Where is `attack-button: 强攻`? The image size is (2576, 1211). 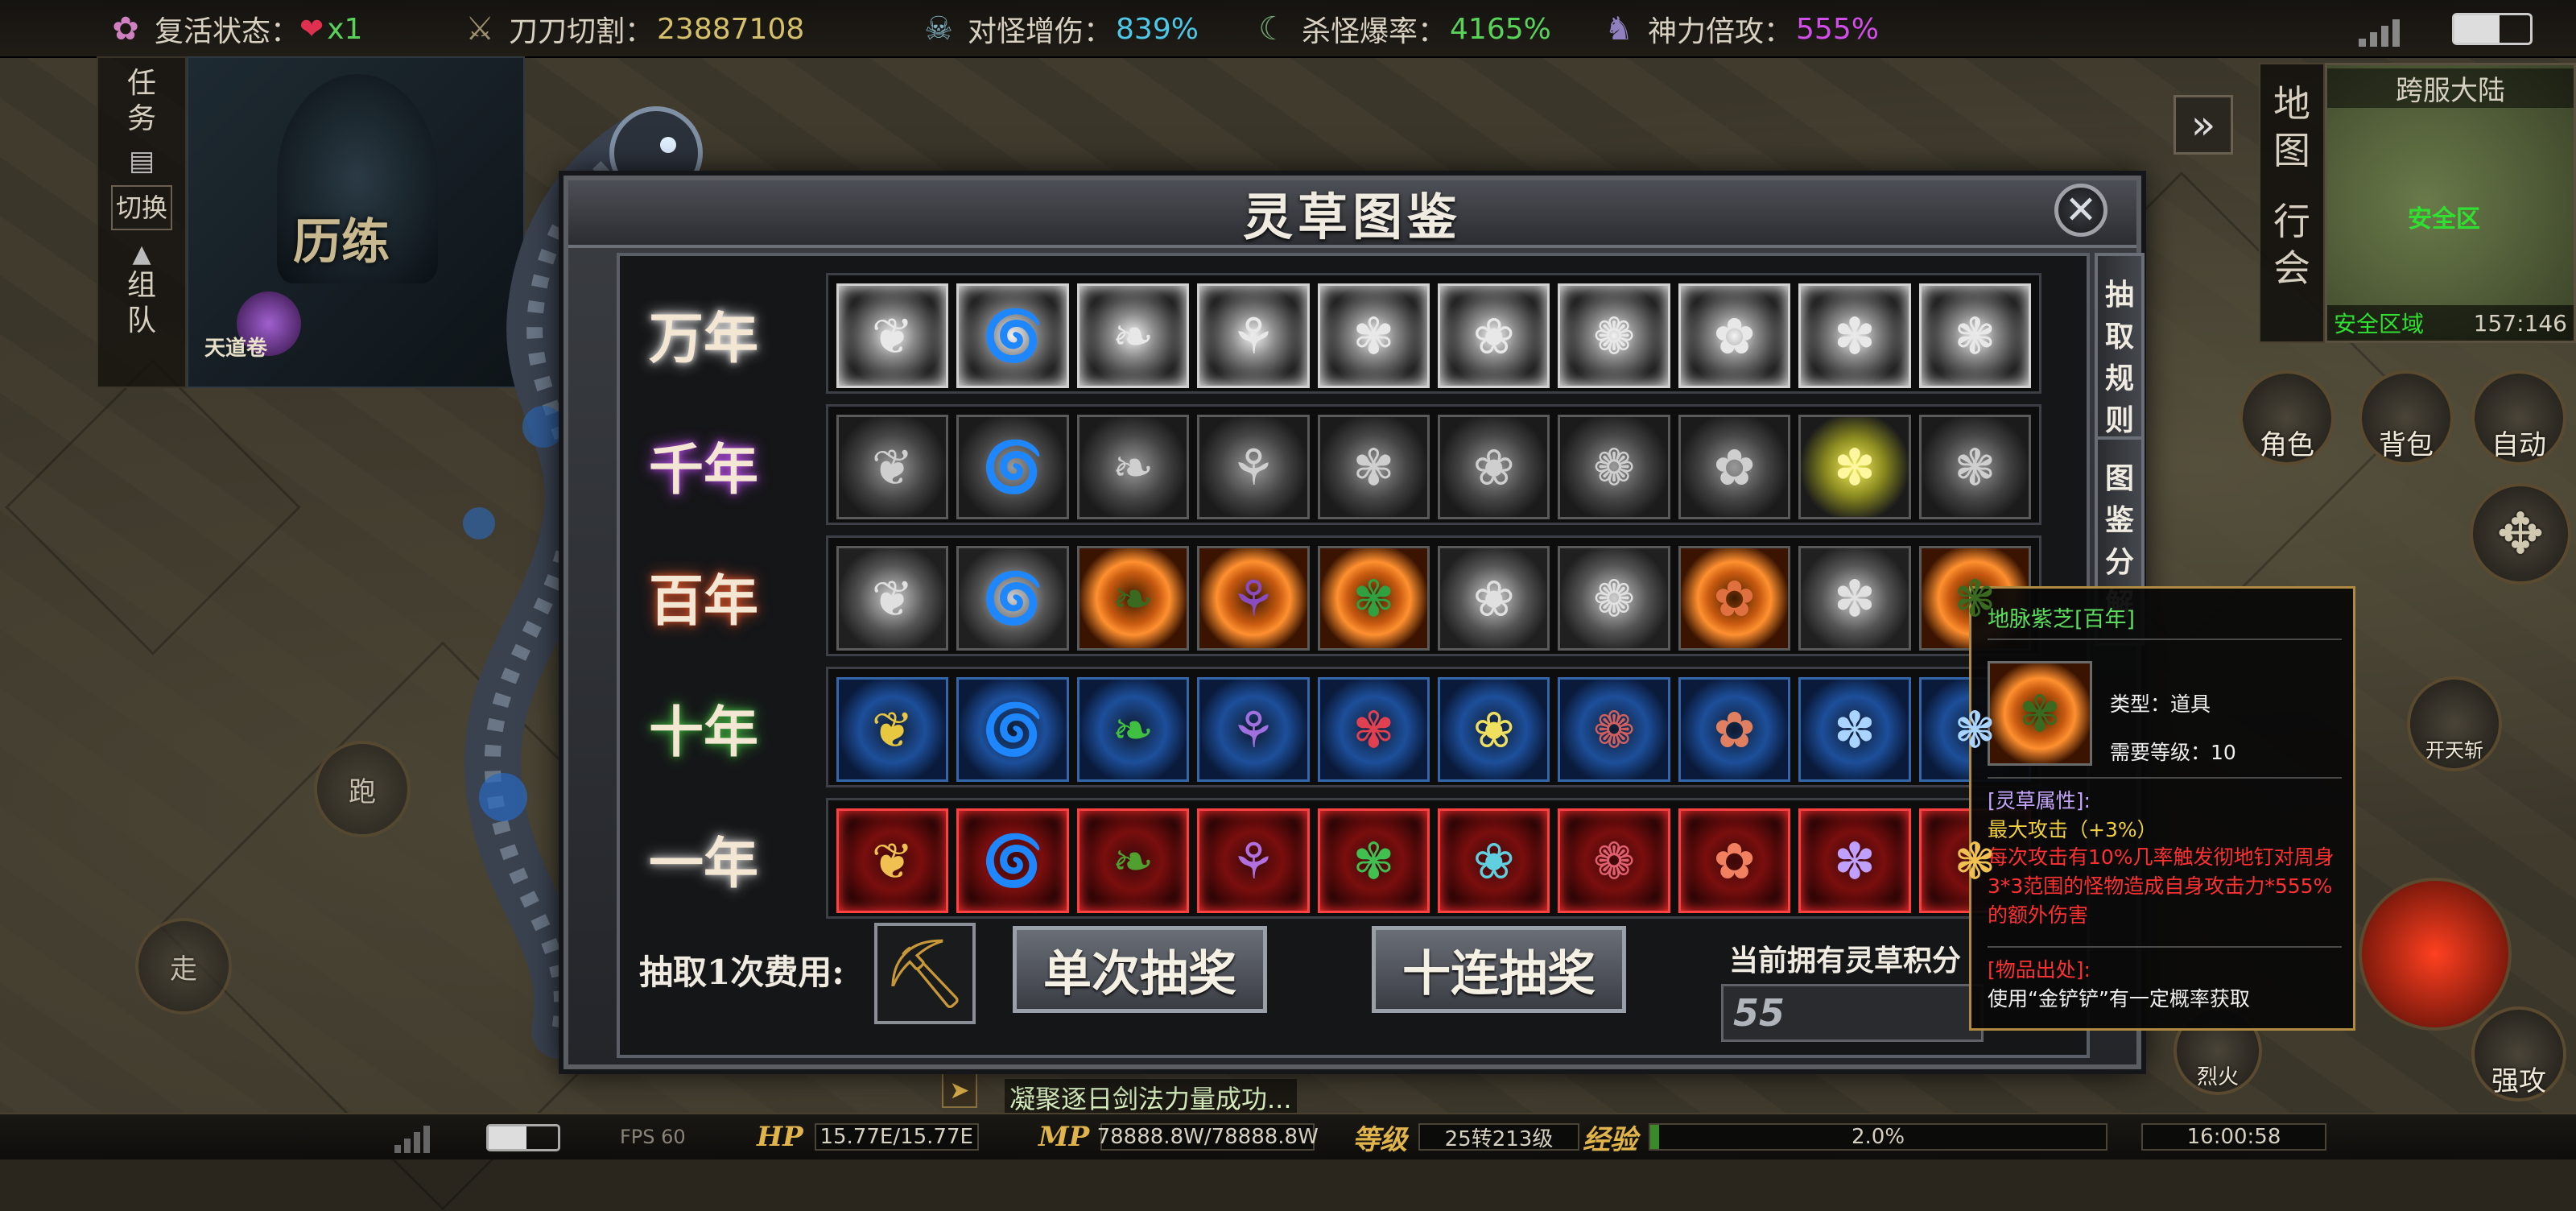 attack-button: 强攻 is located at coordinates (2518, 1053).